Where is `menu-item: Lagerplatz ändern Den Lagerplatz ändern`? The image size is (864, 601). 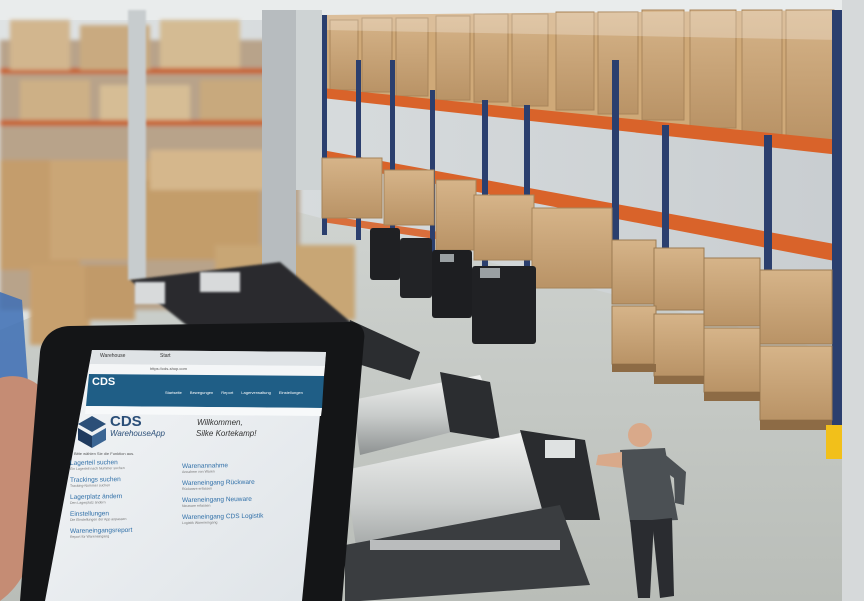 menu-item: Lagerplatz ändern Den Lagerplatz ändern is located at coordinates (125, 501).